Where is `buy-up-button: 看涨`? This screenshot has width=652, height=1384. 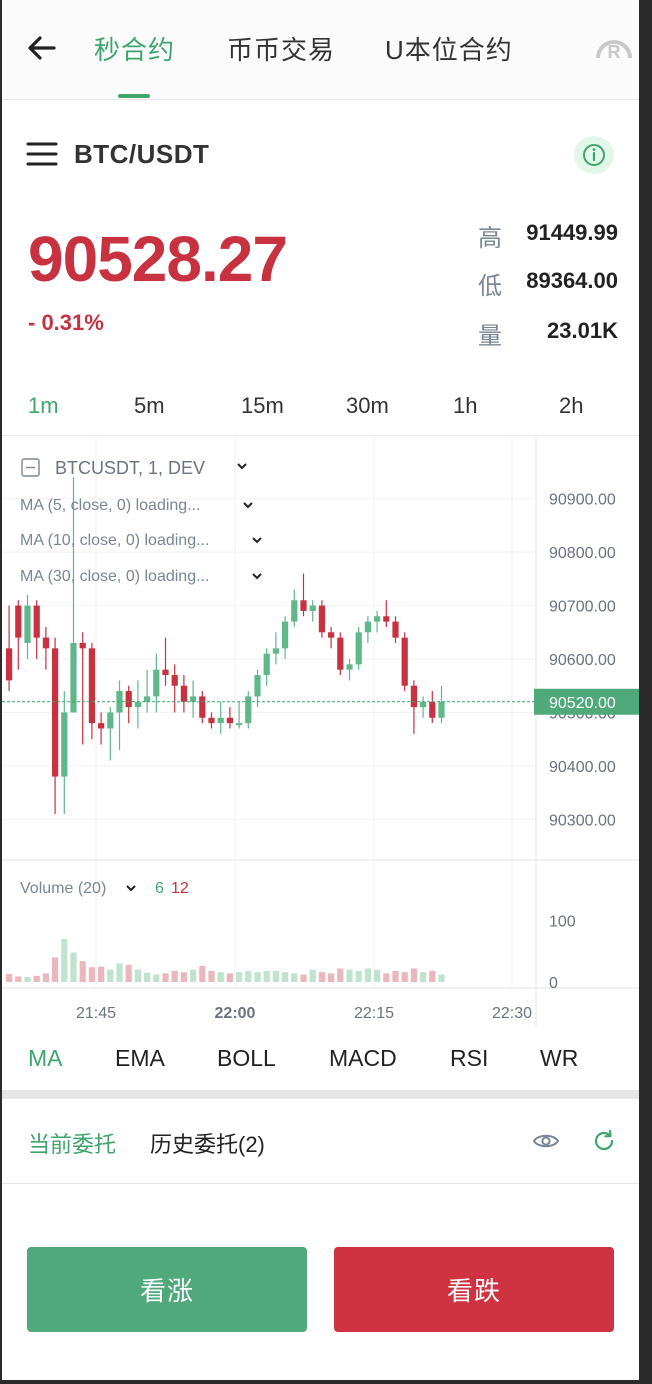
buy-up-button: 看涨 is located at coordinates (167, 1289).